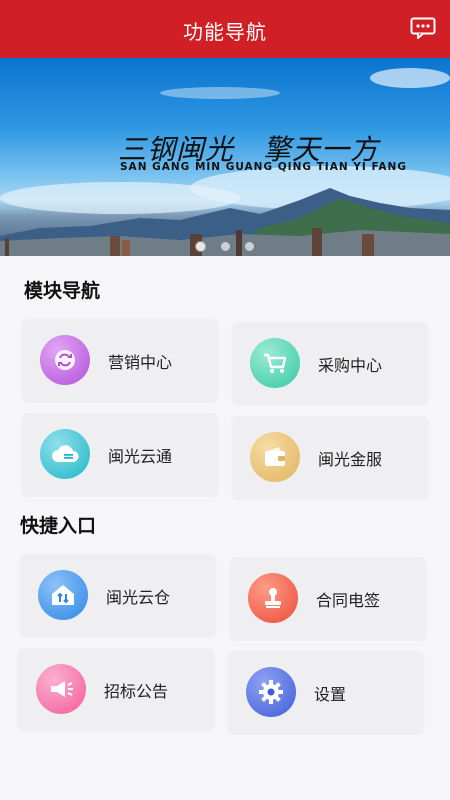  What do you see at coordinates (63, 595) in the screenshot?
I see `warehouse-icon` at bounding box center [63, 595].